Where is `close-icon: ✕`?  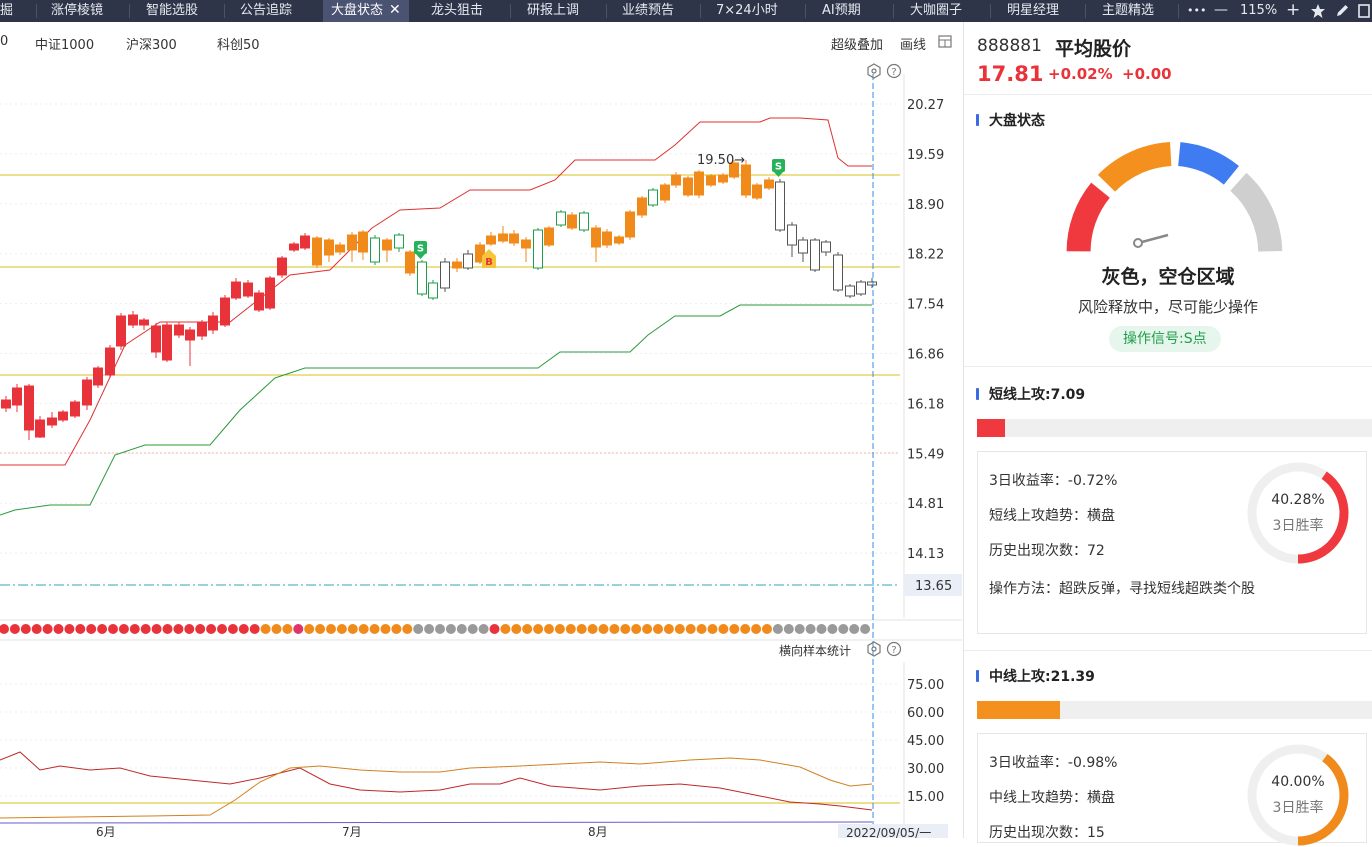 close-icon: ✕ is located at coordinates (395, 10).